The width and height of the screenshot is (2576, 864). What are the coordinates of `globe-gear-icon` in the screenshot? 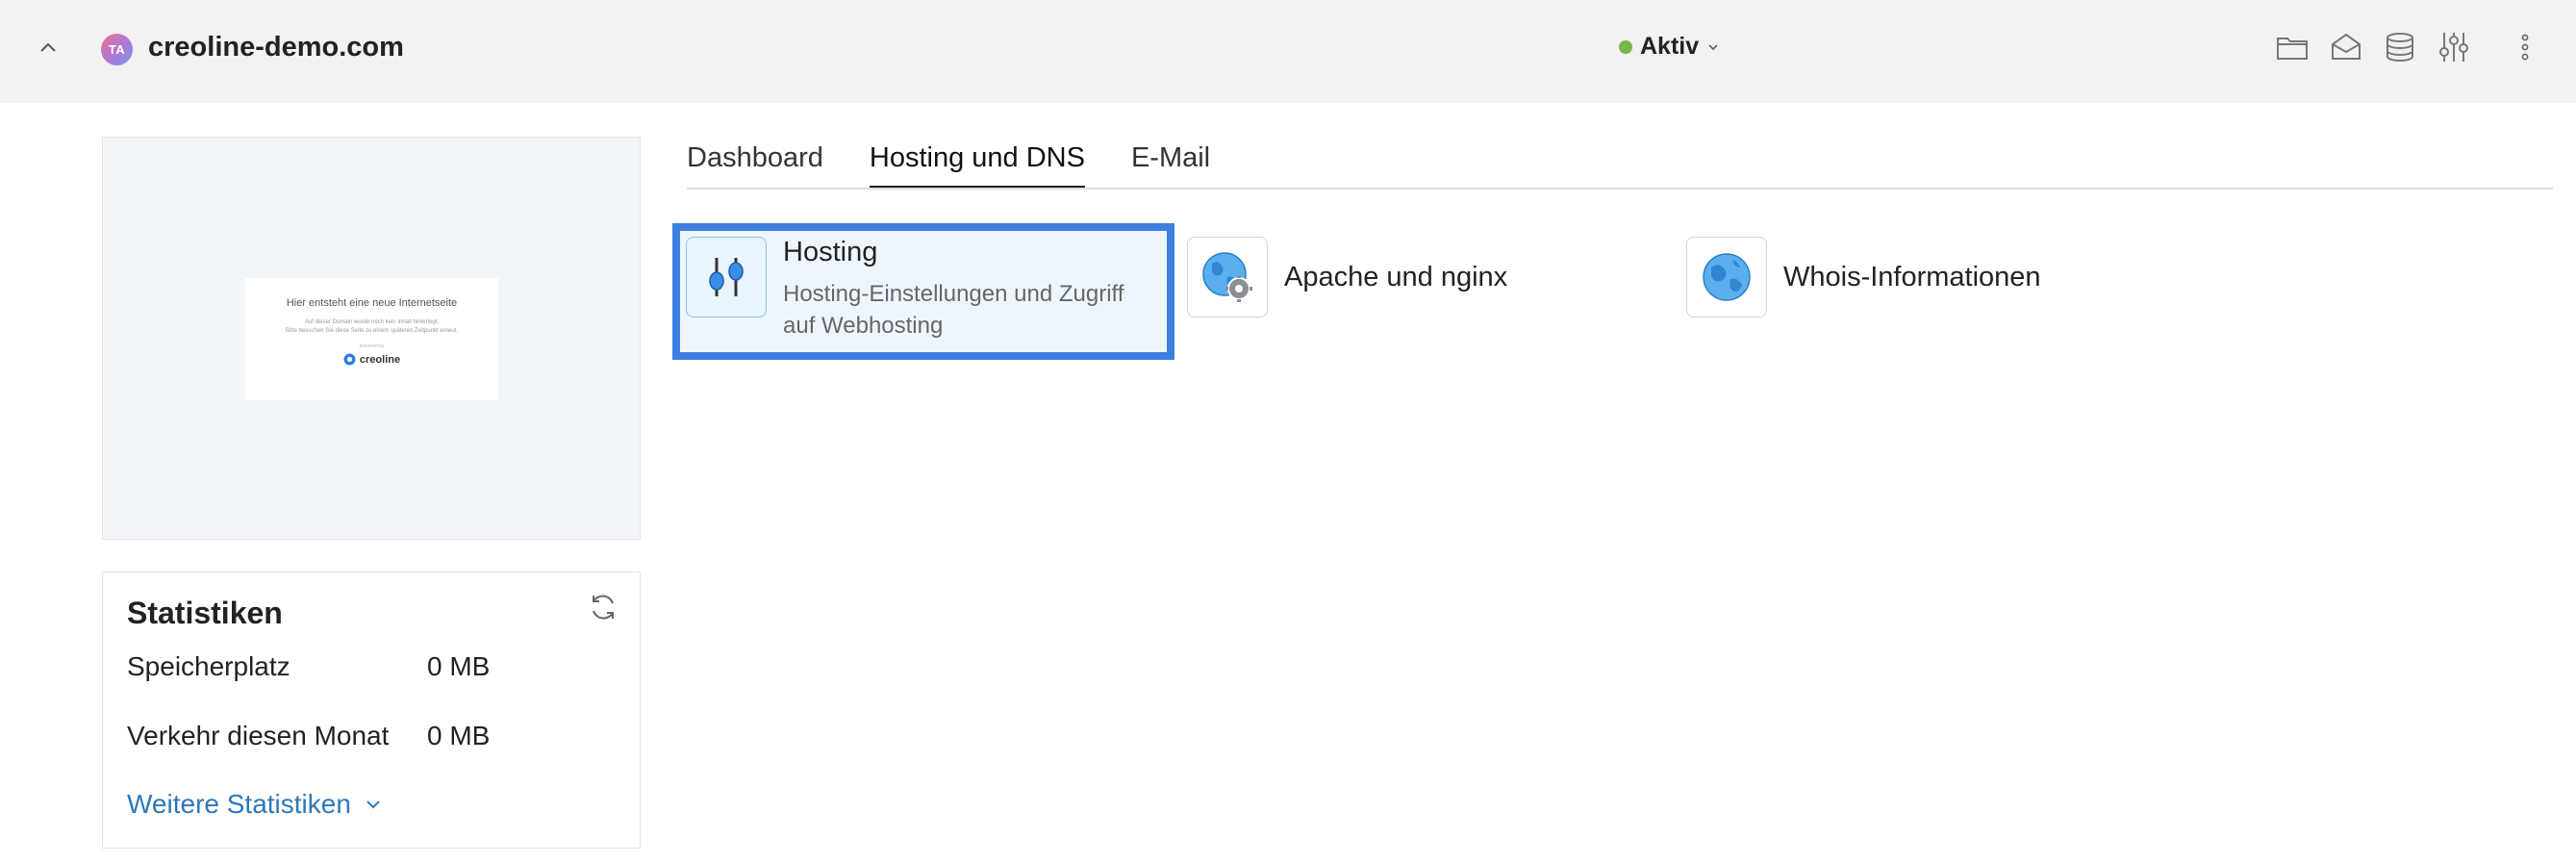 It's located at (1228, 277).